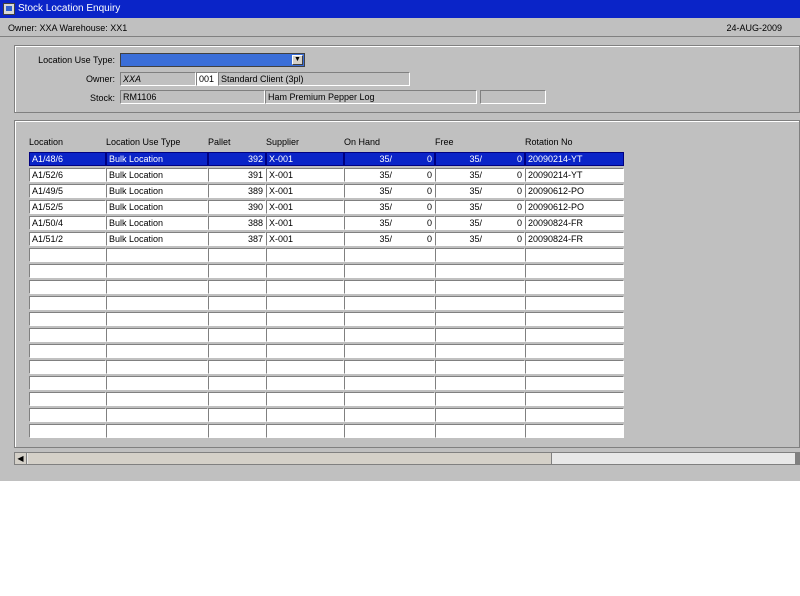 The image size is (800, 596). What do you see at coordinates (290, 458) in the screenshot?
I see `scroll-thumb` at bounding box center [290, 458].